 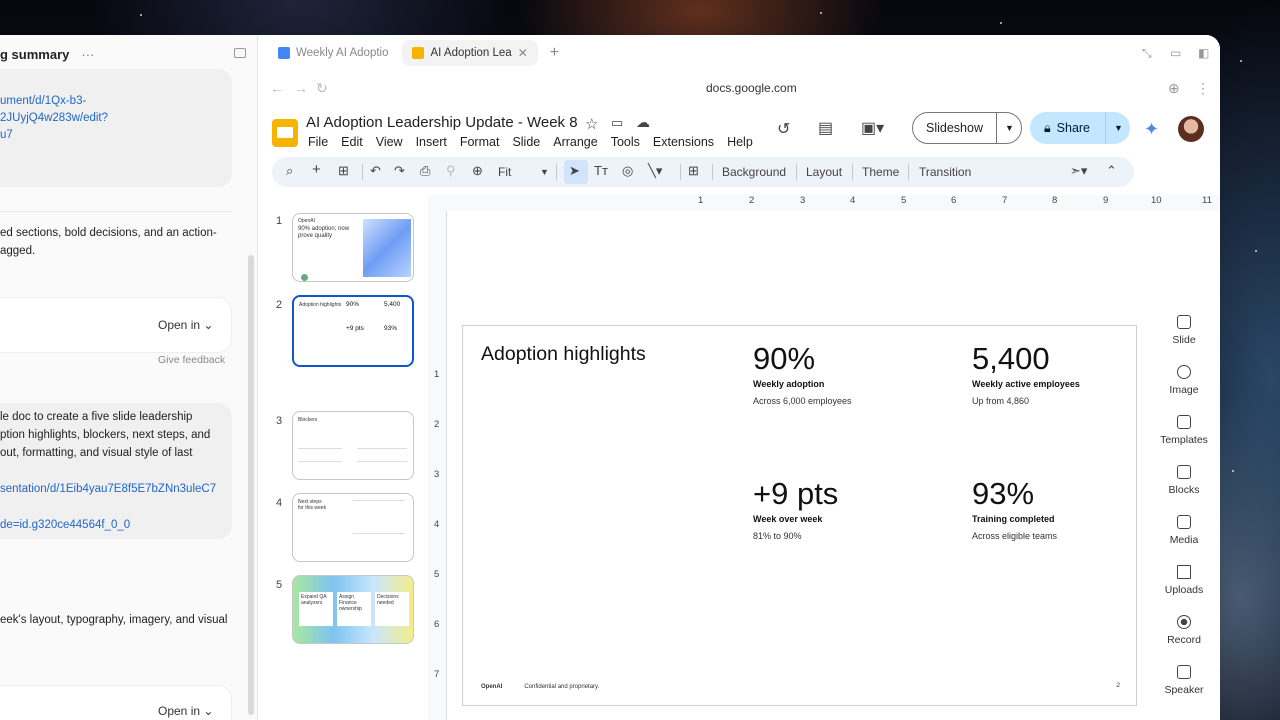 I want to click on zoom-select: Fit, so click(x=504, y=172).